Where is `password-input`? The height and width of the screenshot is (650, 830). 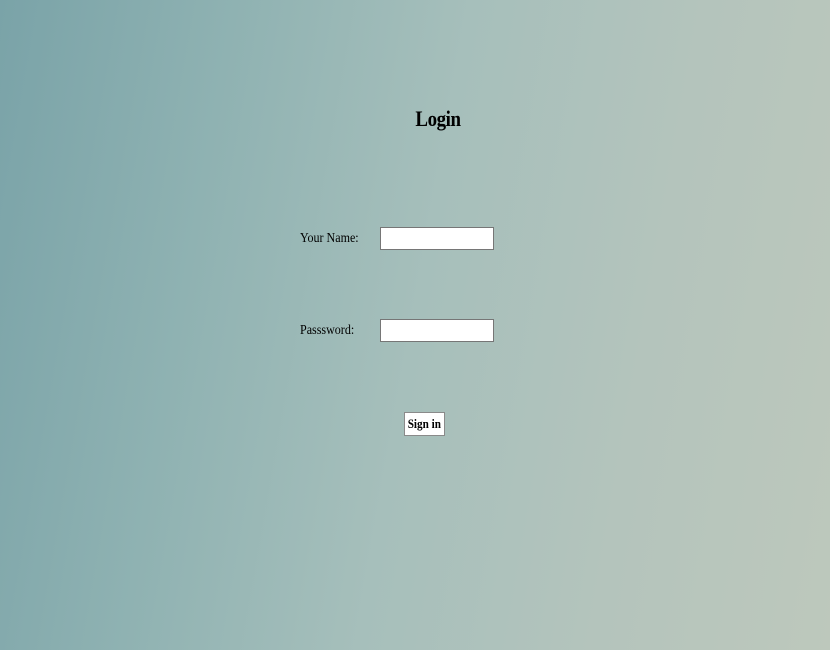
password-input is located at coordinates (437, 330).